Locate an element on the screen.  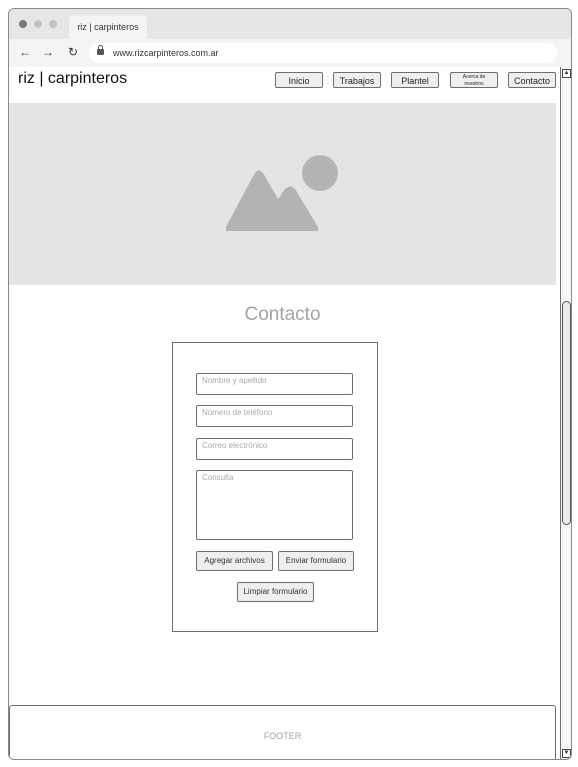
mountains-icon is located at coordinates (272, 200).